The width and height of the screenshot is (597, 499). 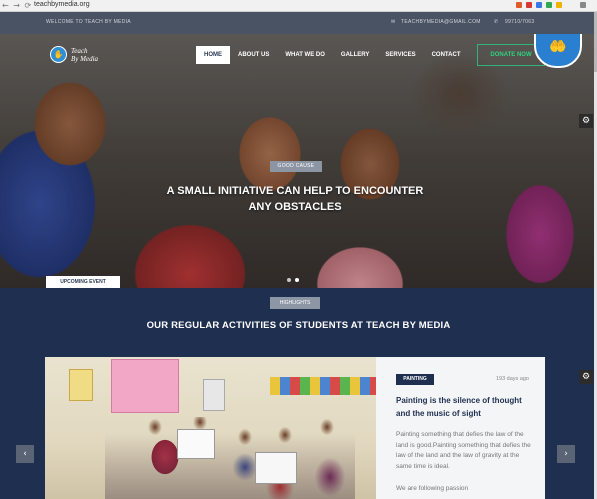 What do you see at coordinates (519, 22) in the screenshot?
I see `phone-number: 99710/7063` at bounding box center [519, 22].